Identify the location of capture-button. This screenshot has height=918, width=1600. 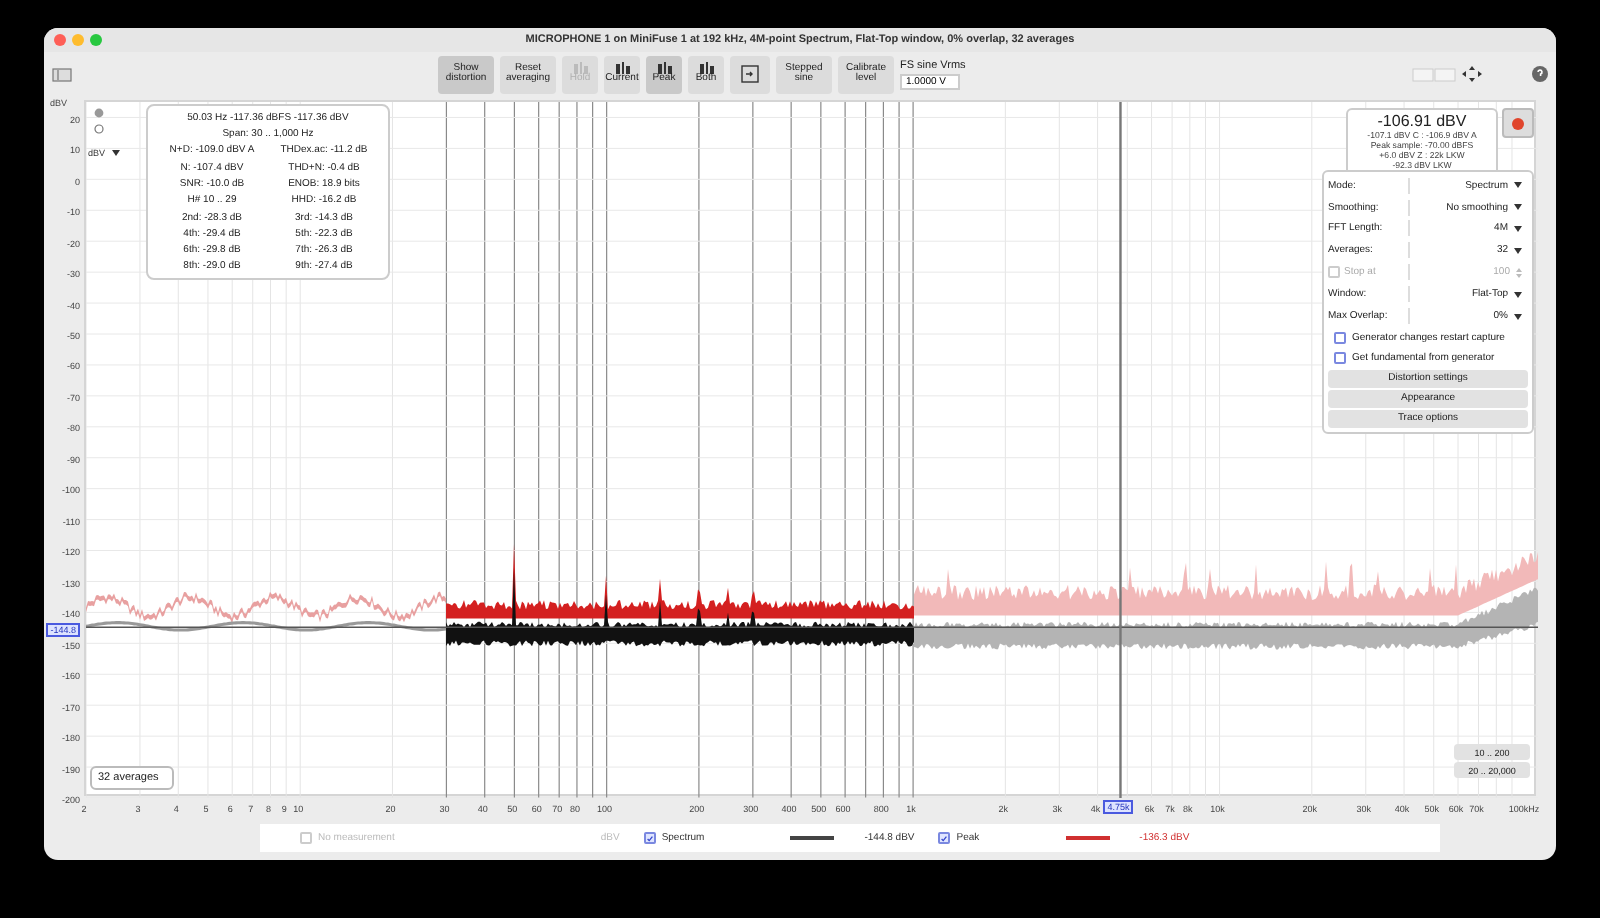
(750, 74).